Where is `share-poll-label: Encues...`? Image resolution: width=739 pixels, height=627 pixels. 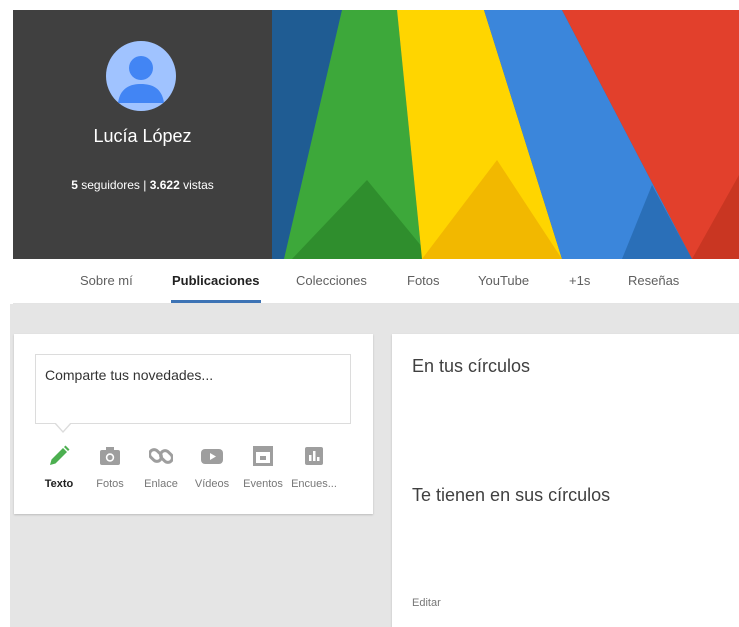 share-poll-label: Encues... is located at coordinates (314, 484).